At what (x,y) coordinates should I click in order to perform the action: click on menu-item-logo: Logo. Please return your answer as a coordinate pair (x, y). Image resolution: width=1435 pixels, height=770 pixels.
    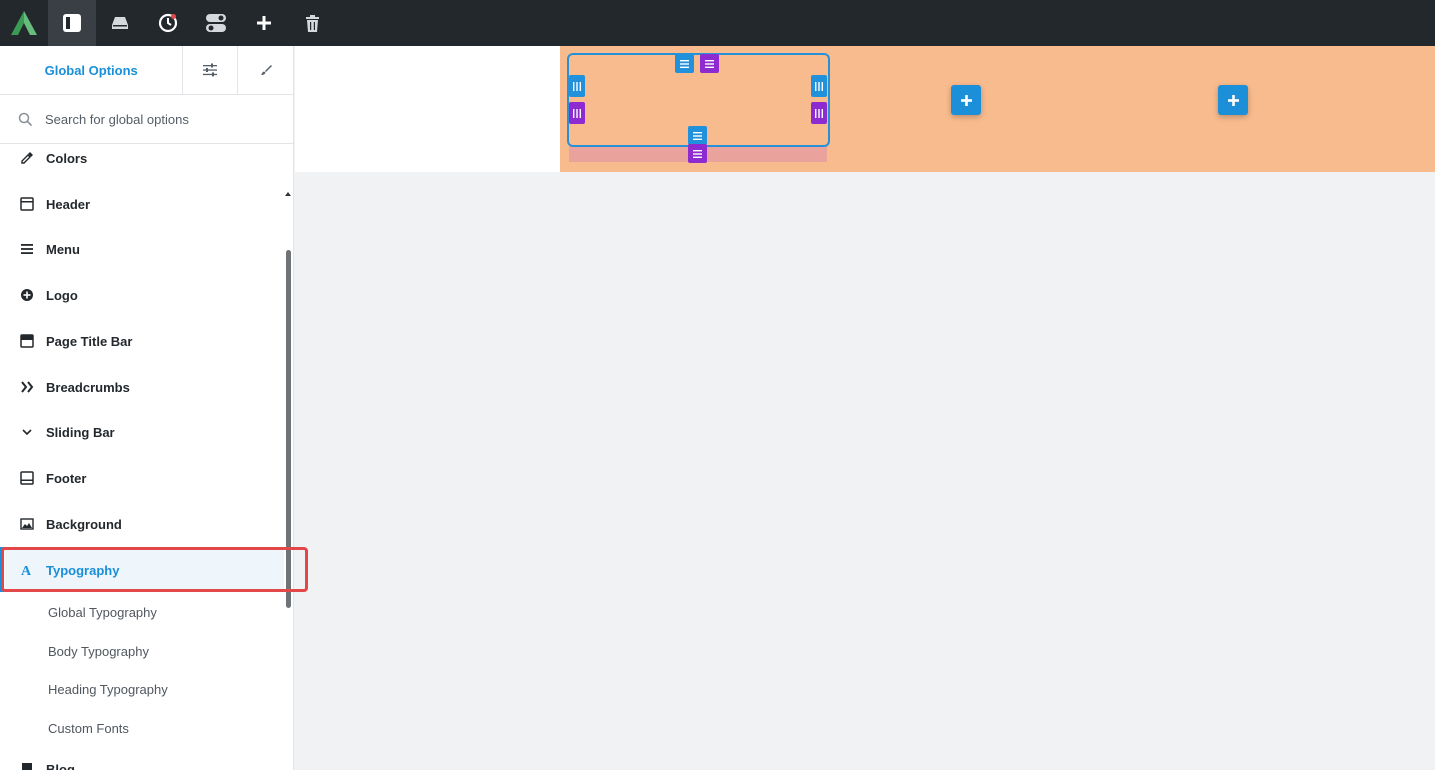
    Looking at the image, I should click on (142, 295).